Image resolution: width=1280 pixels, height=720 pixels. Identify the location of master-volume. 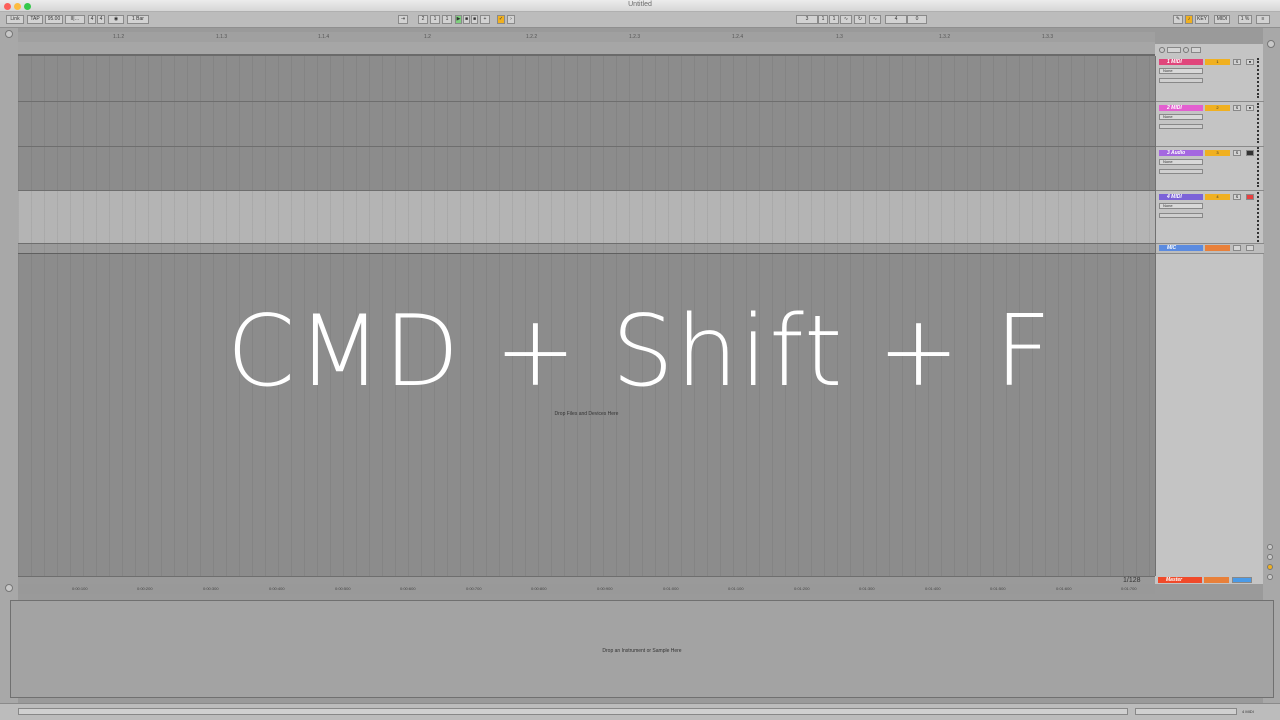
(1242, 580).